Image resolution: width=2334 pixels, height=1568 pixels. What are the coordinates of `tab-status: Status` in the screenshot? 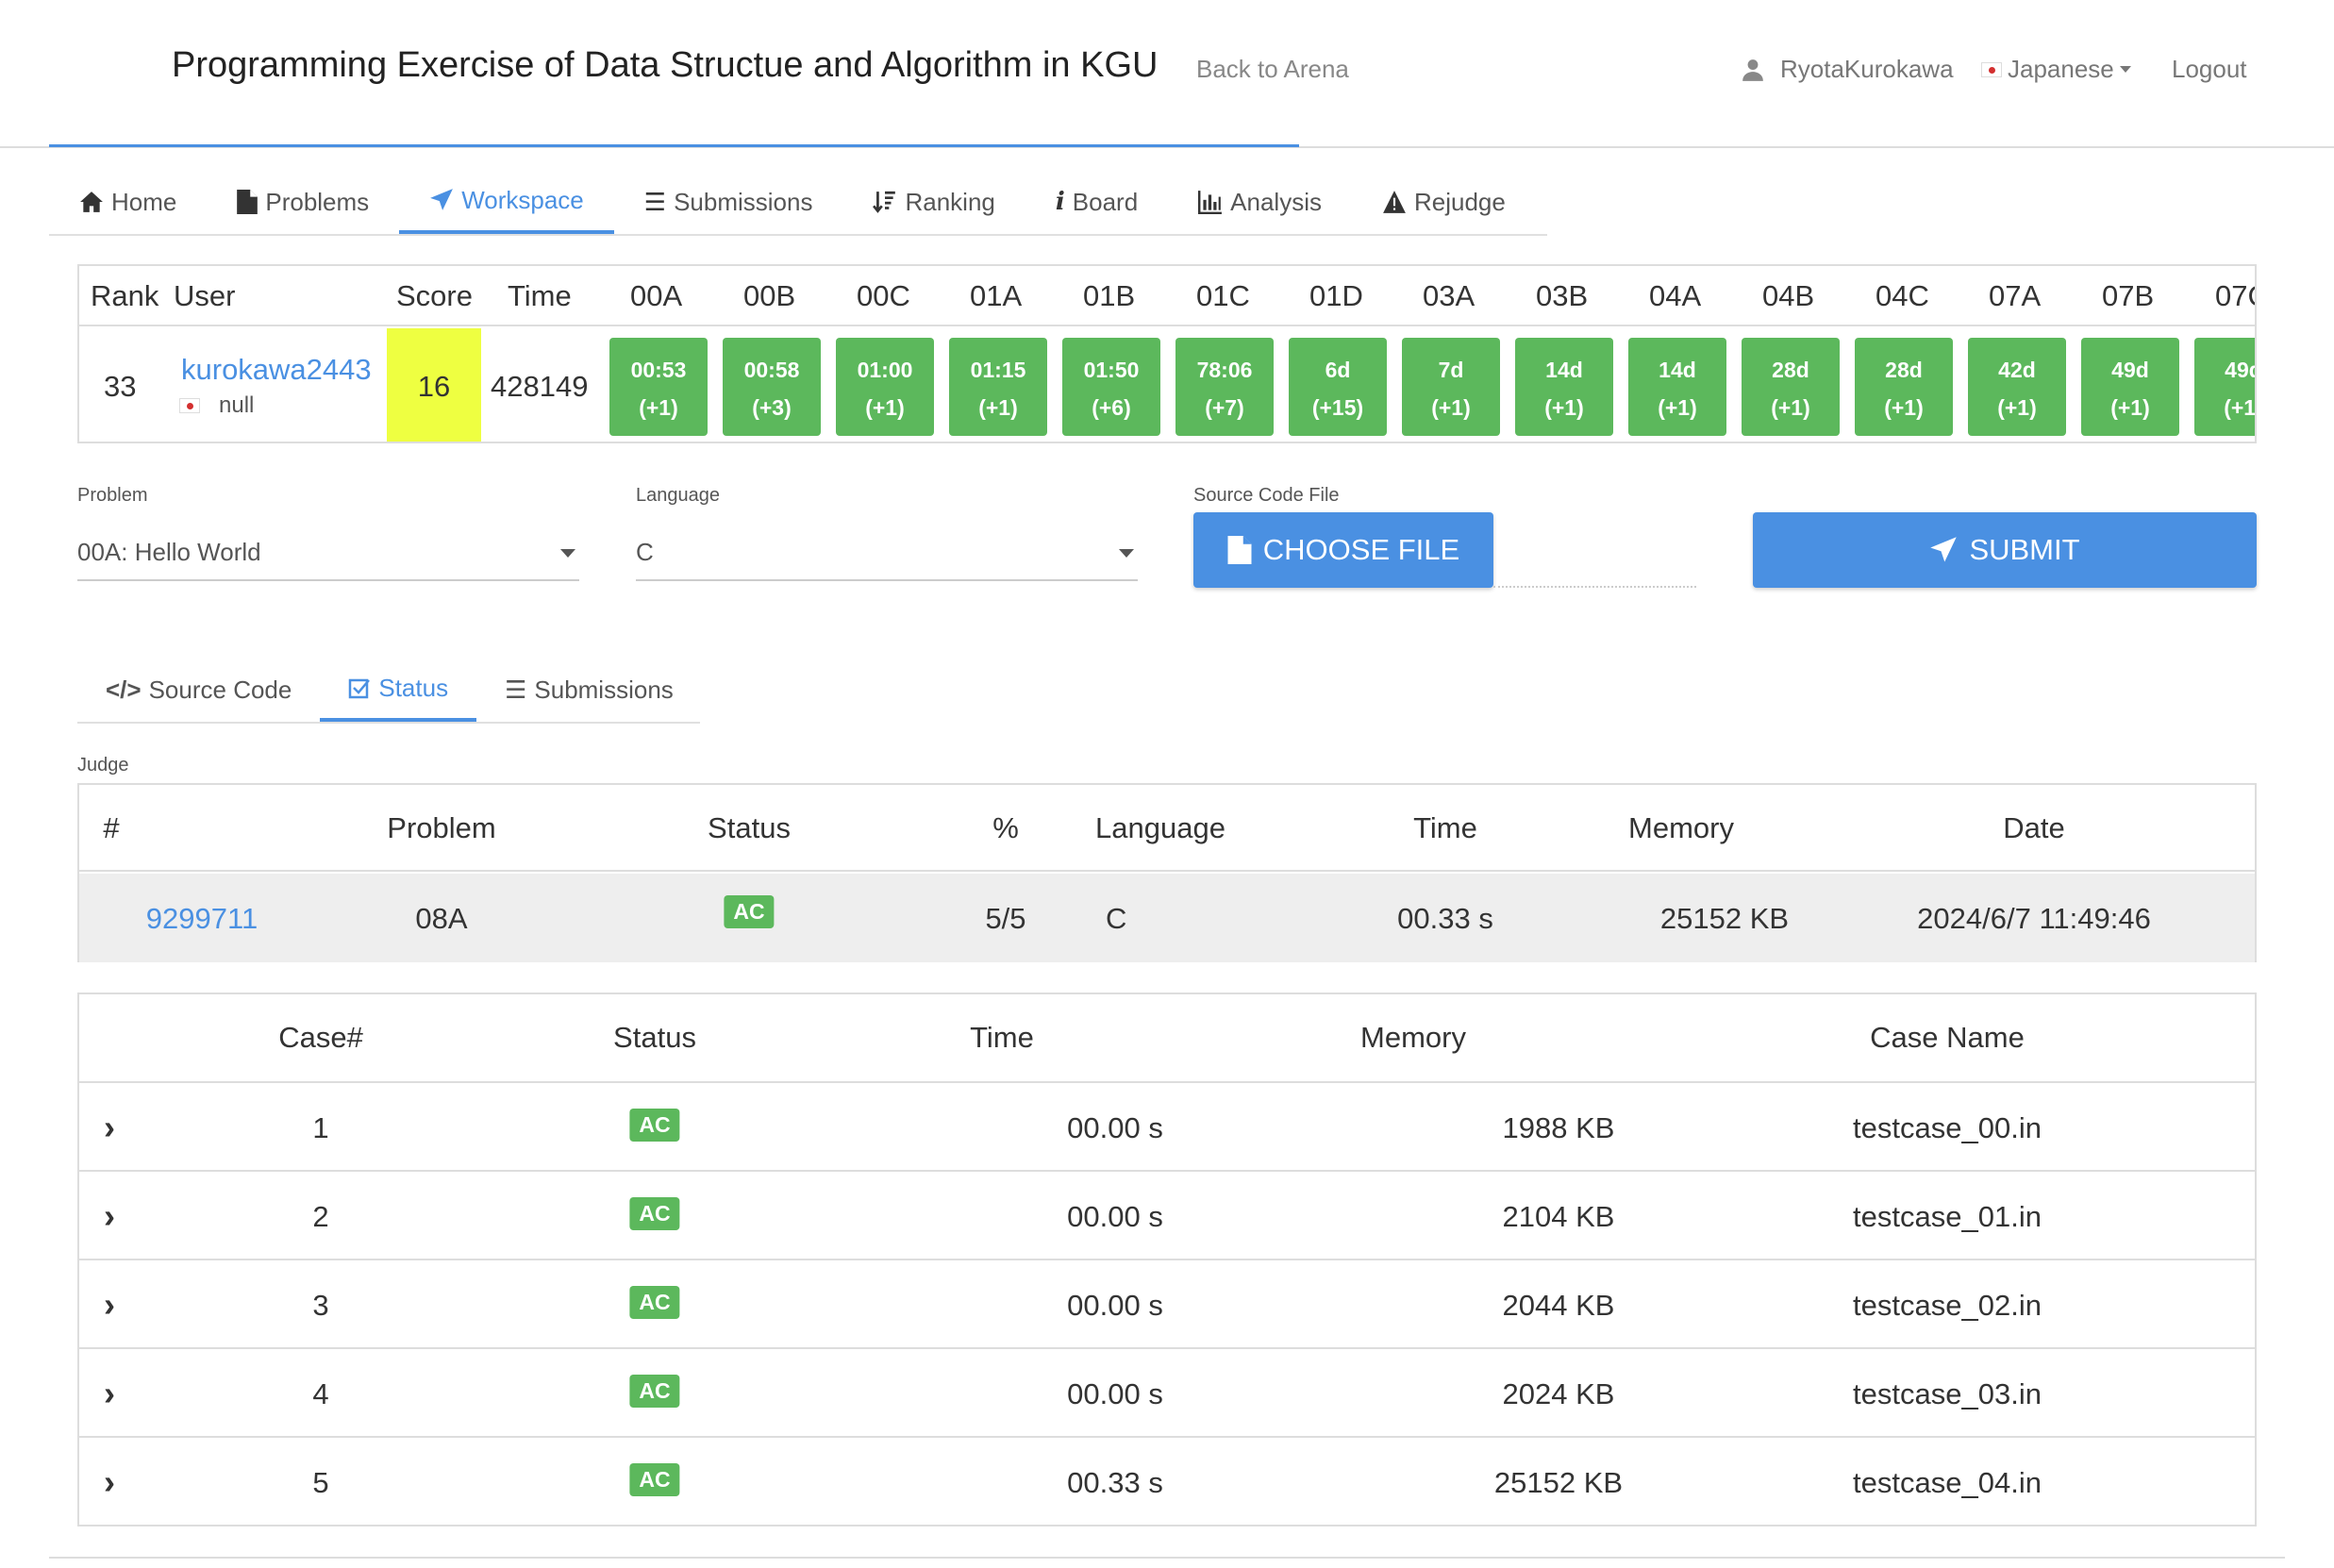 It's located at (399, 690).